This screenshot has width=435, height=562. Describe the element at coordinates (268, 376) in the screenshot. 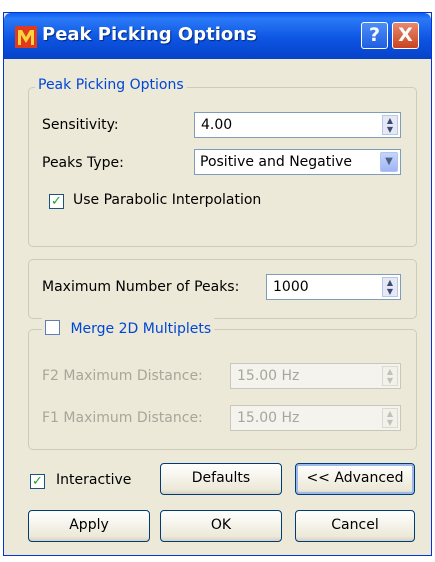

I see `f2-distance-value: 15.00 Hz` at that location.